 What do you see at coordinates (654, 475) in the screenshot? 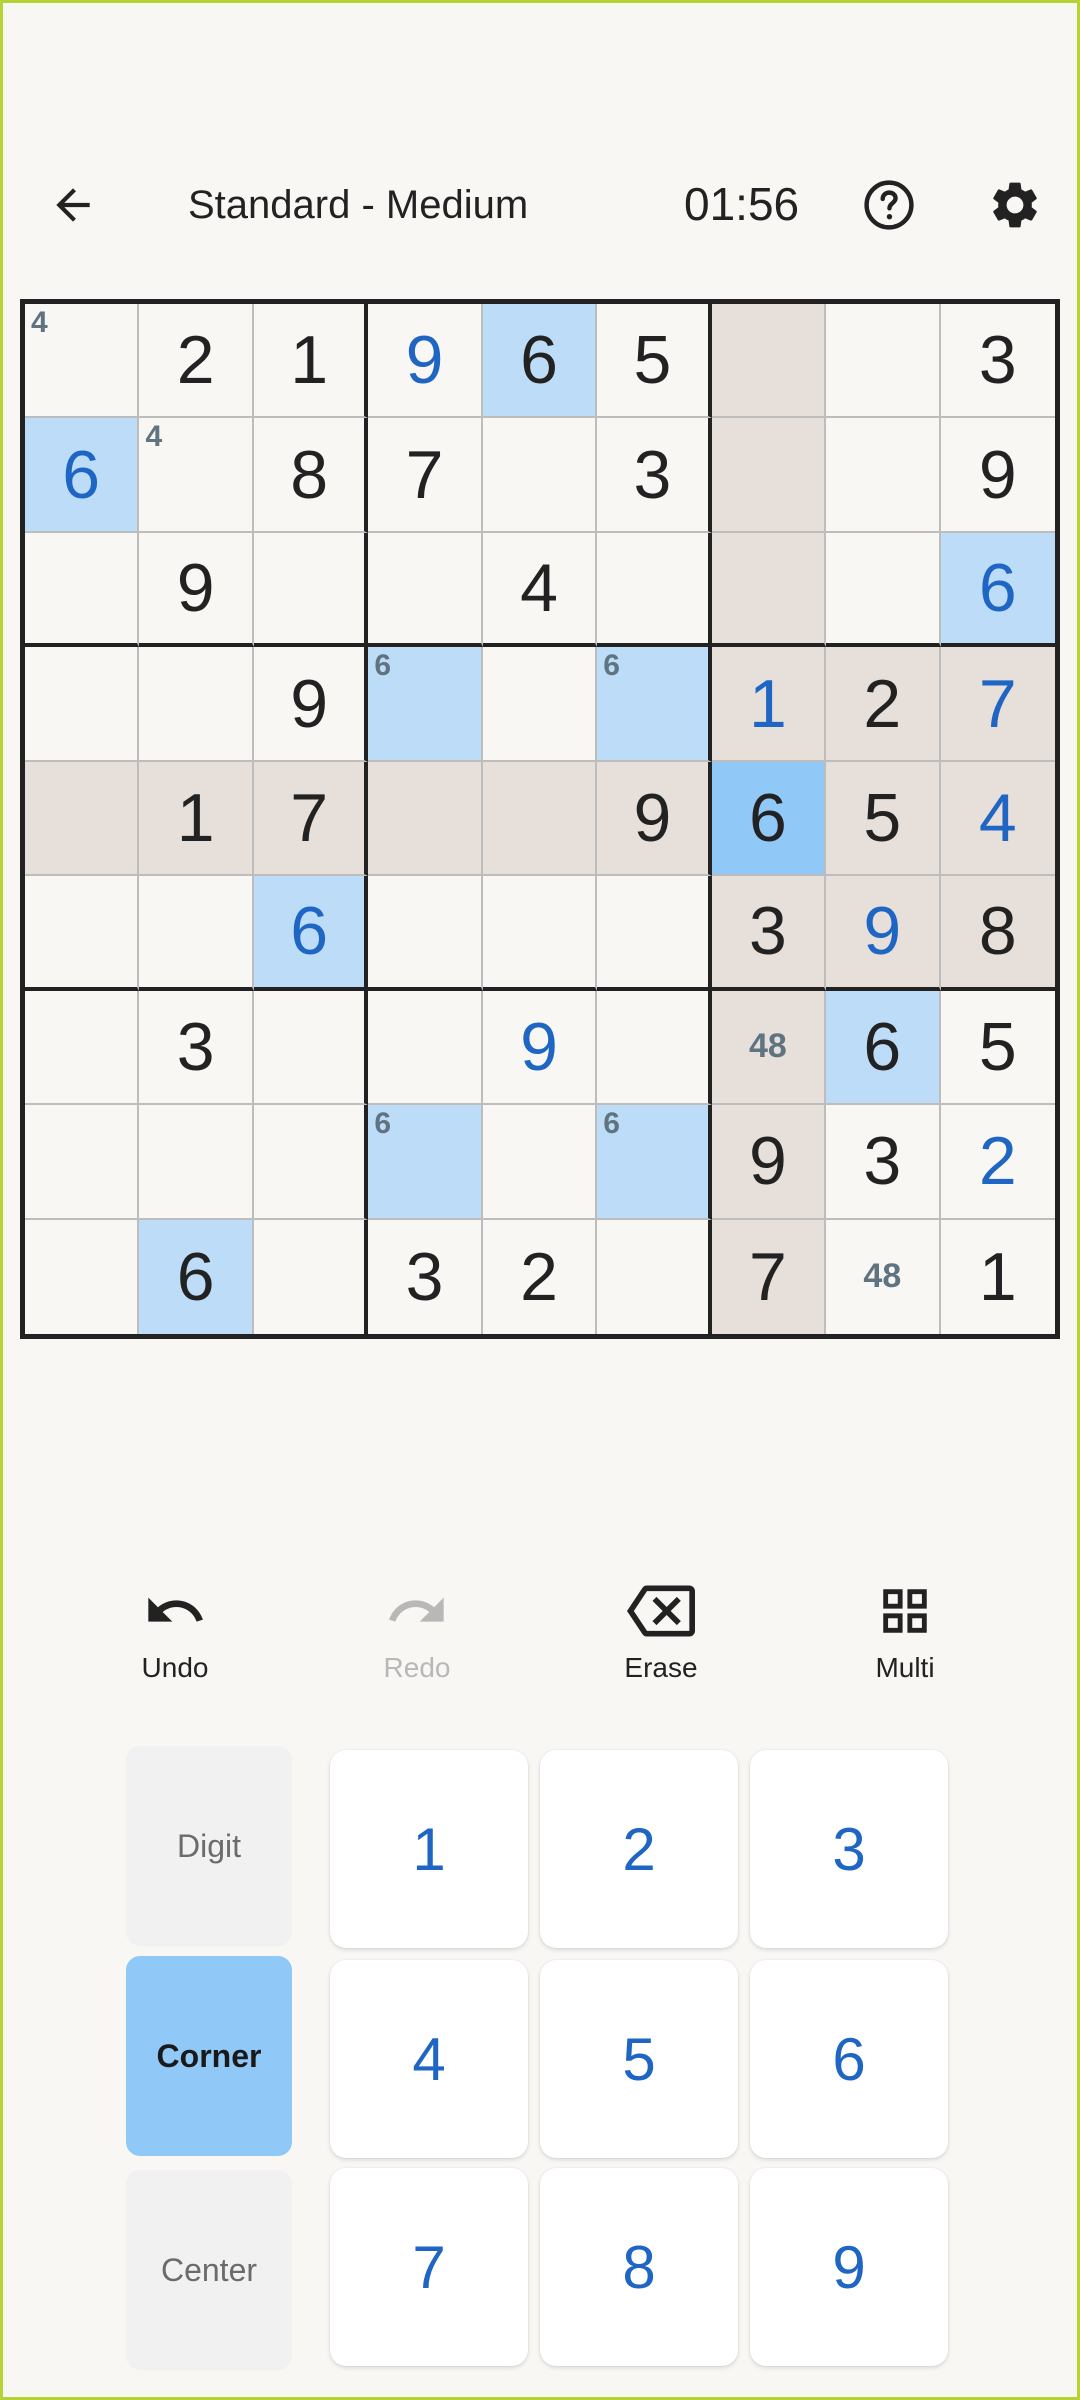
I see `sudoku-cell-r2c6: 3` at bounding box center [654, 475].